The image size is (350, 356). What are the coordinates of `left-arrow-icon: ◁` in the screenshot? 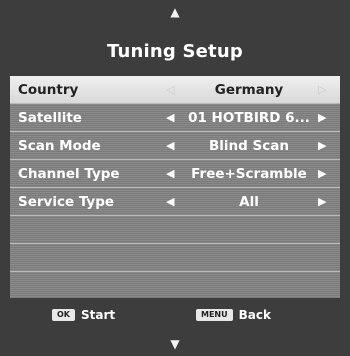 It's located at (170, 89).